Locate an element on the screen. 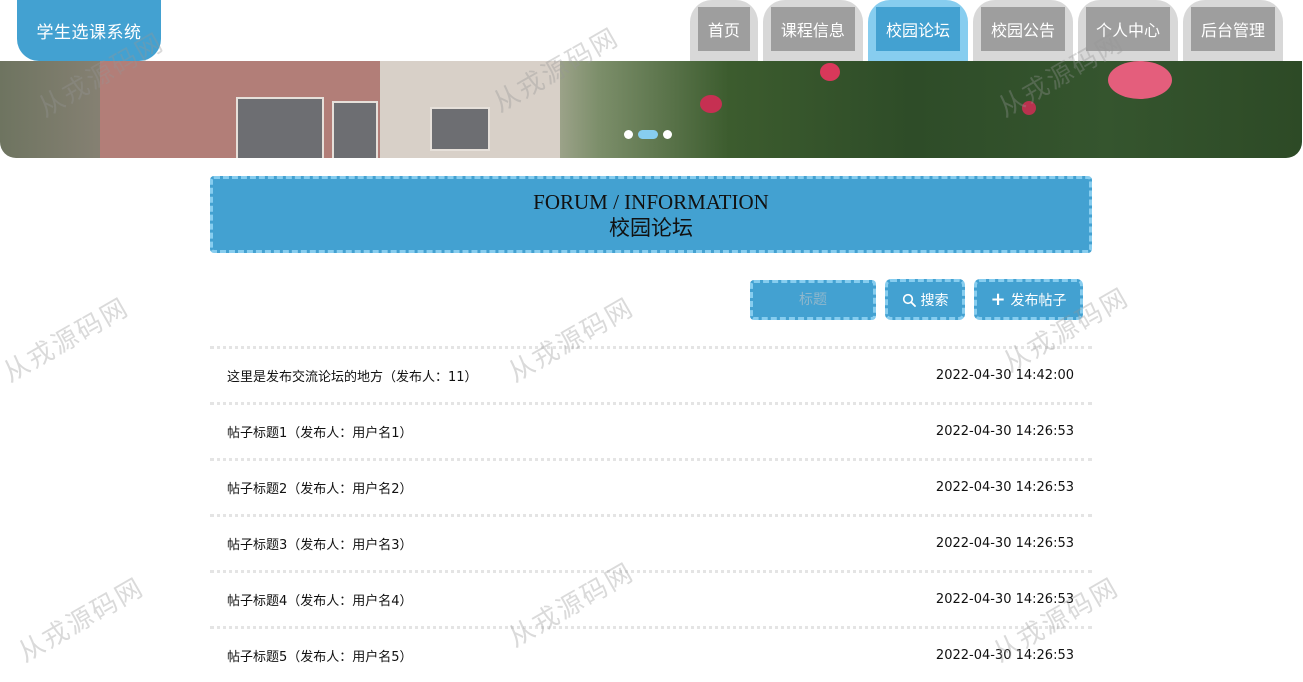 This screenshot has height=682, width=1303. post-date: 2022-04-30 14:42:00 is located at coordinates (1004, 375).